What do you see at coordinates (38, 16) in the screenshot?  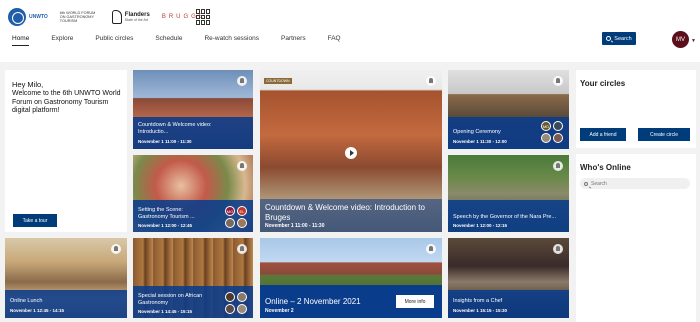 I see `unwto-logo-text: UNWTO` at bounding box center [38, 16].